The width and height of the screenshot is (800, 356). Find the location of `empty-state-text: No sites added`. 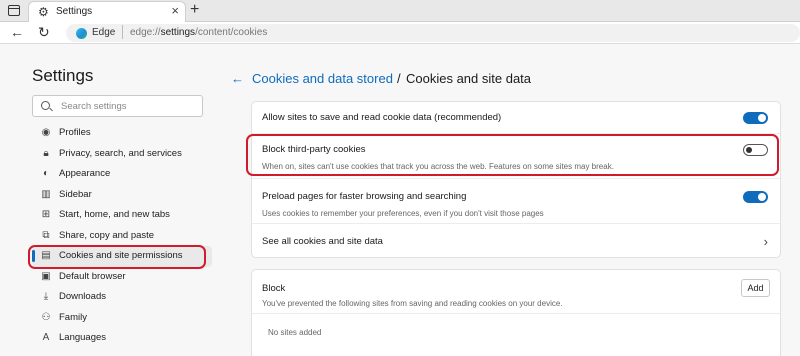

empty-state-text: No sites added is located at coordinates (295, 332).